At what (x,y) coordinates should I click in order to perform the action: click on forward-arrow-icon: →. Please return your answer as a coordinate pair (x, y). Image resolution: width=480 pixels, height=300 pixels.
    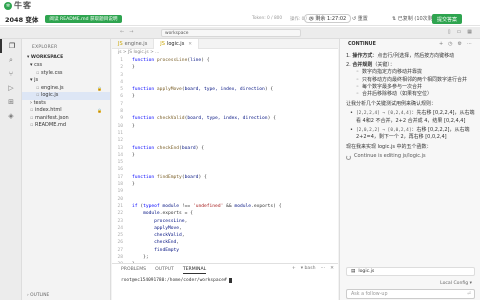
    Looking at the image, I should click on (131, 32).